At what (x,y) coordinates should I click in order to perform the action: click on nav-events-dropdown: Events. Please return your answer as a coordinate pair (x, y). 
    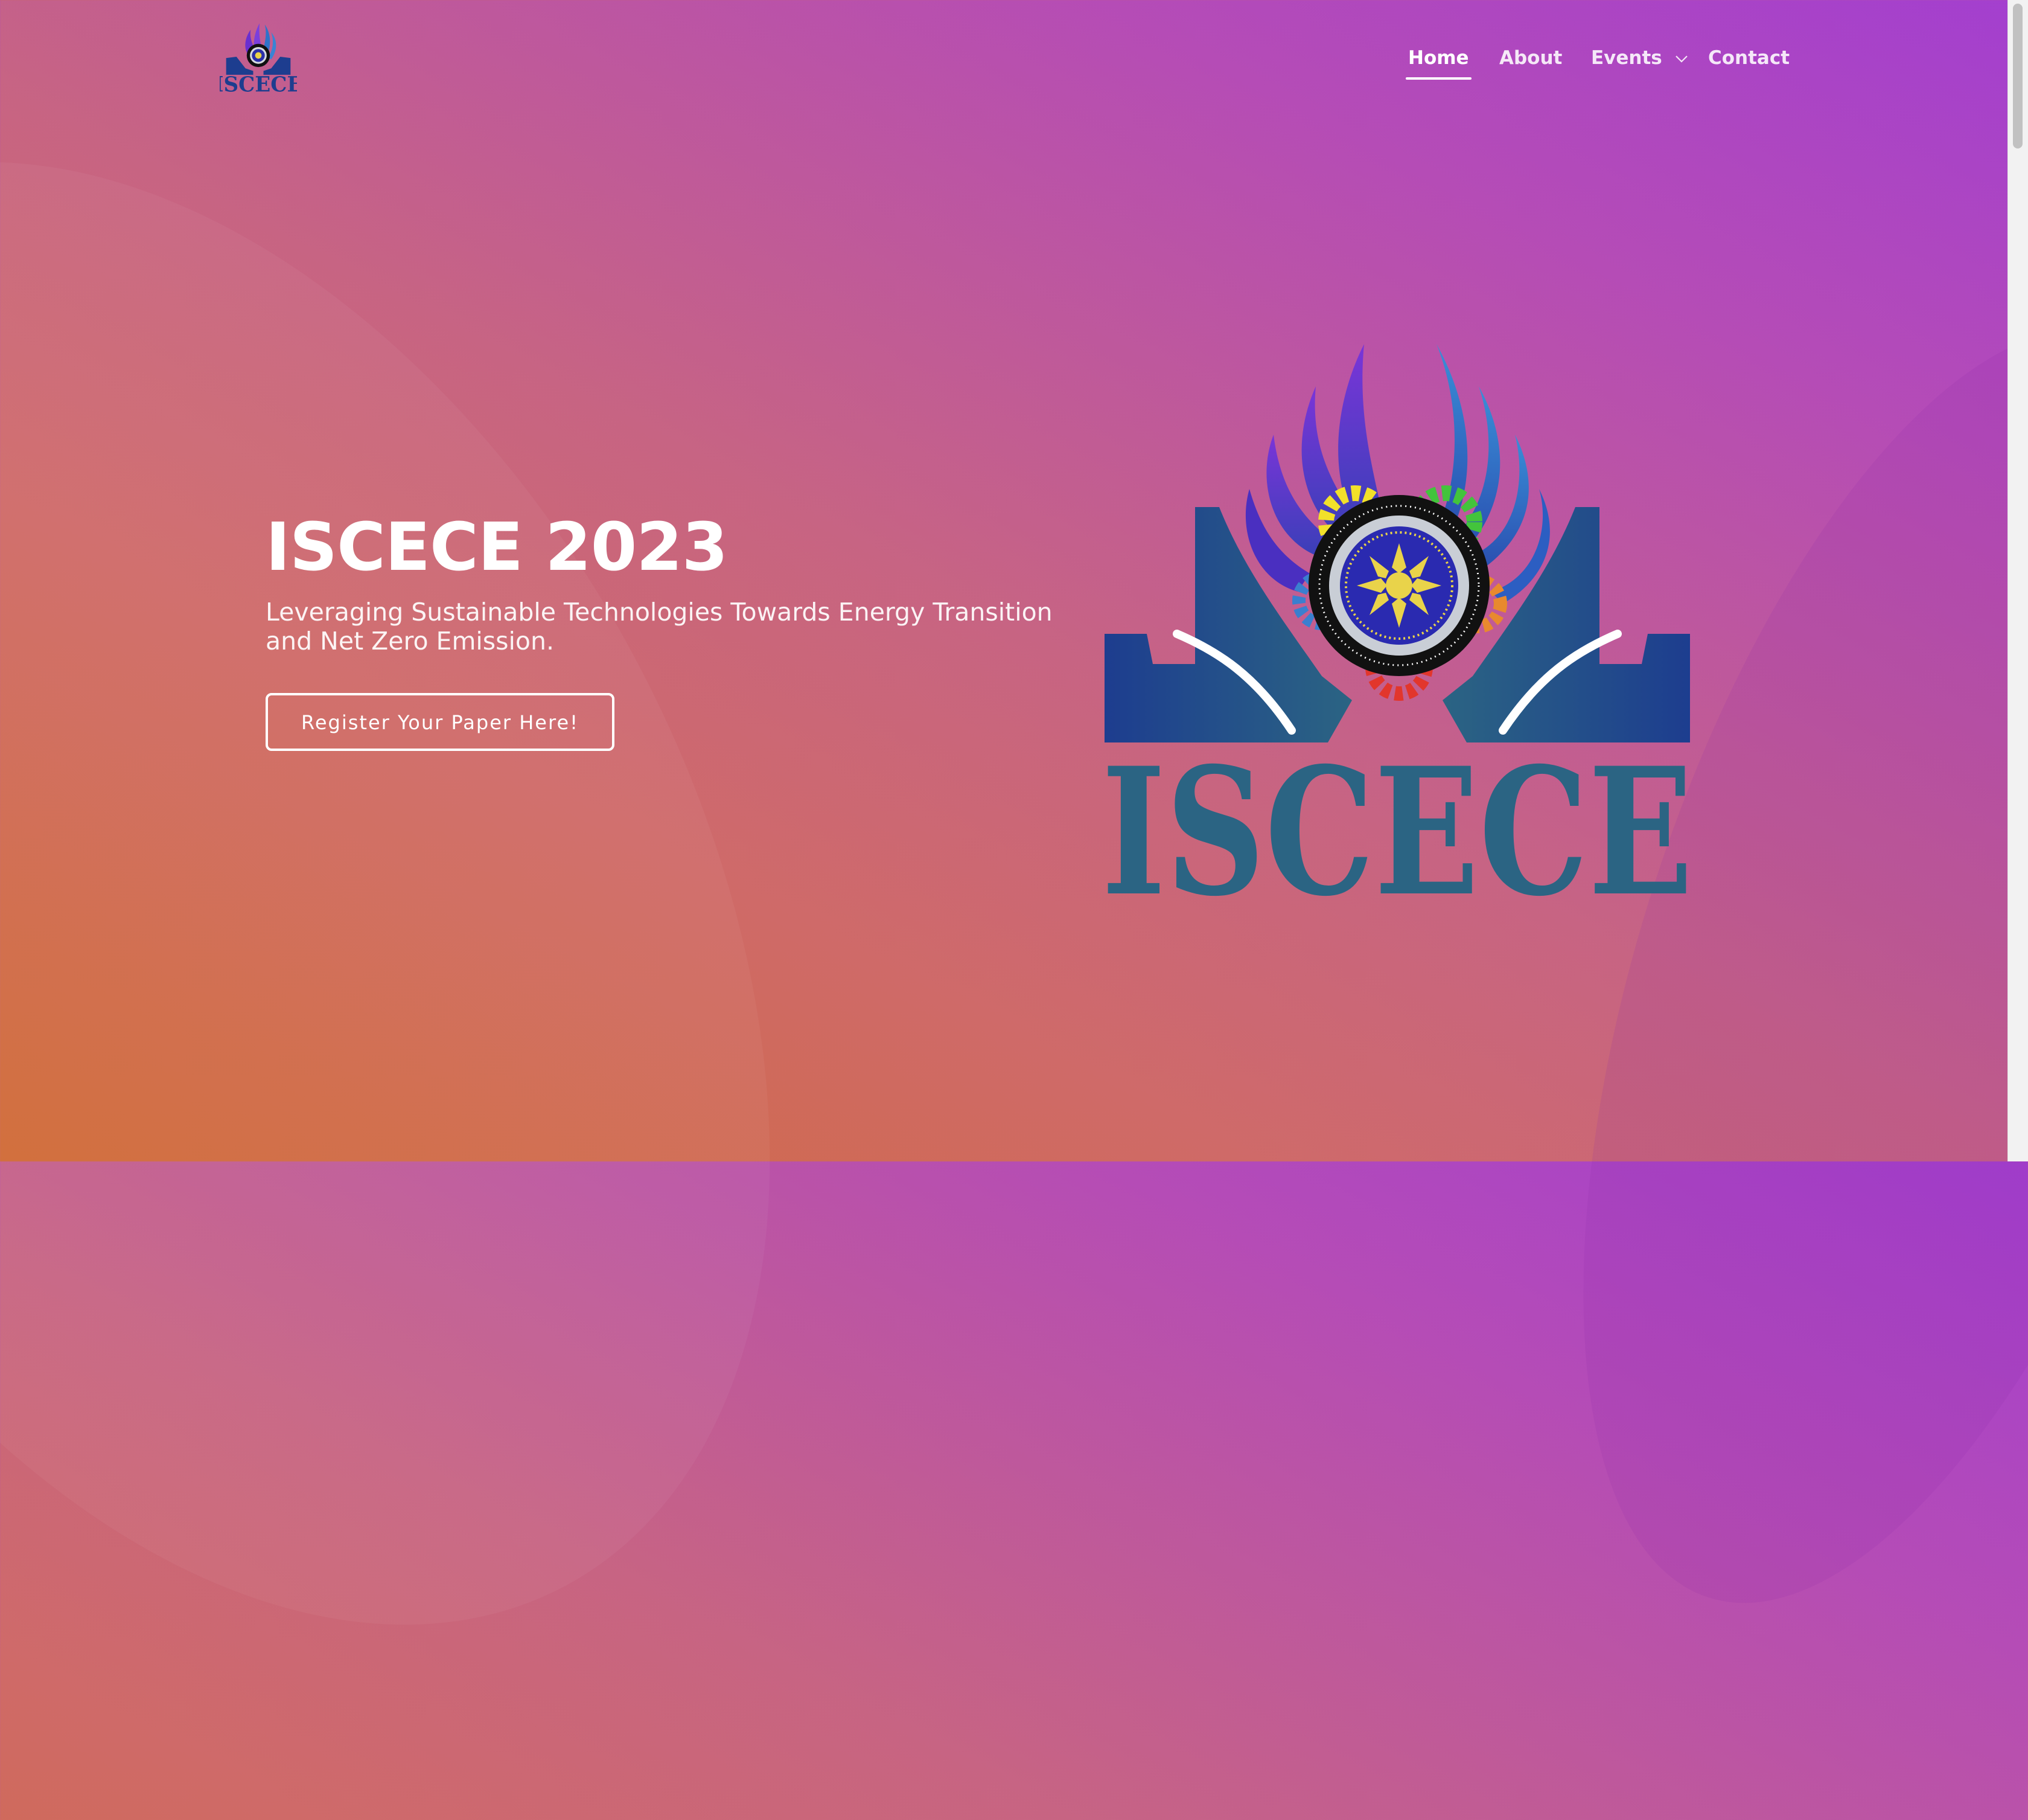
    Looking at the image, I should click on (1639, 58).